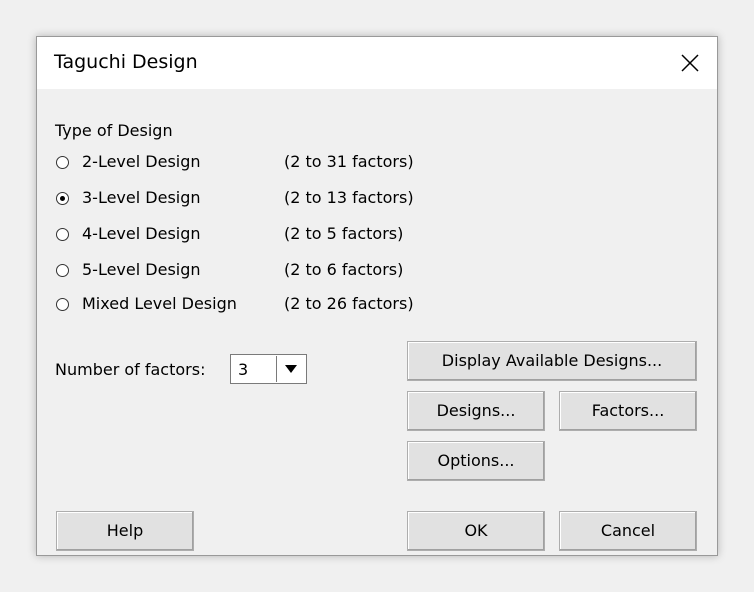 The height and width of the screenshot is (592, 754). Describe the element at coordinates (141, 269) in the screenshot. I see `radio-label: 5-Level Design` at that location.